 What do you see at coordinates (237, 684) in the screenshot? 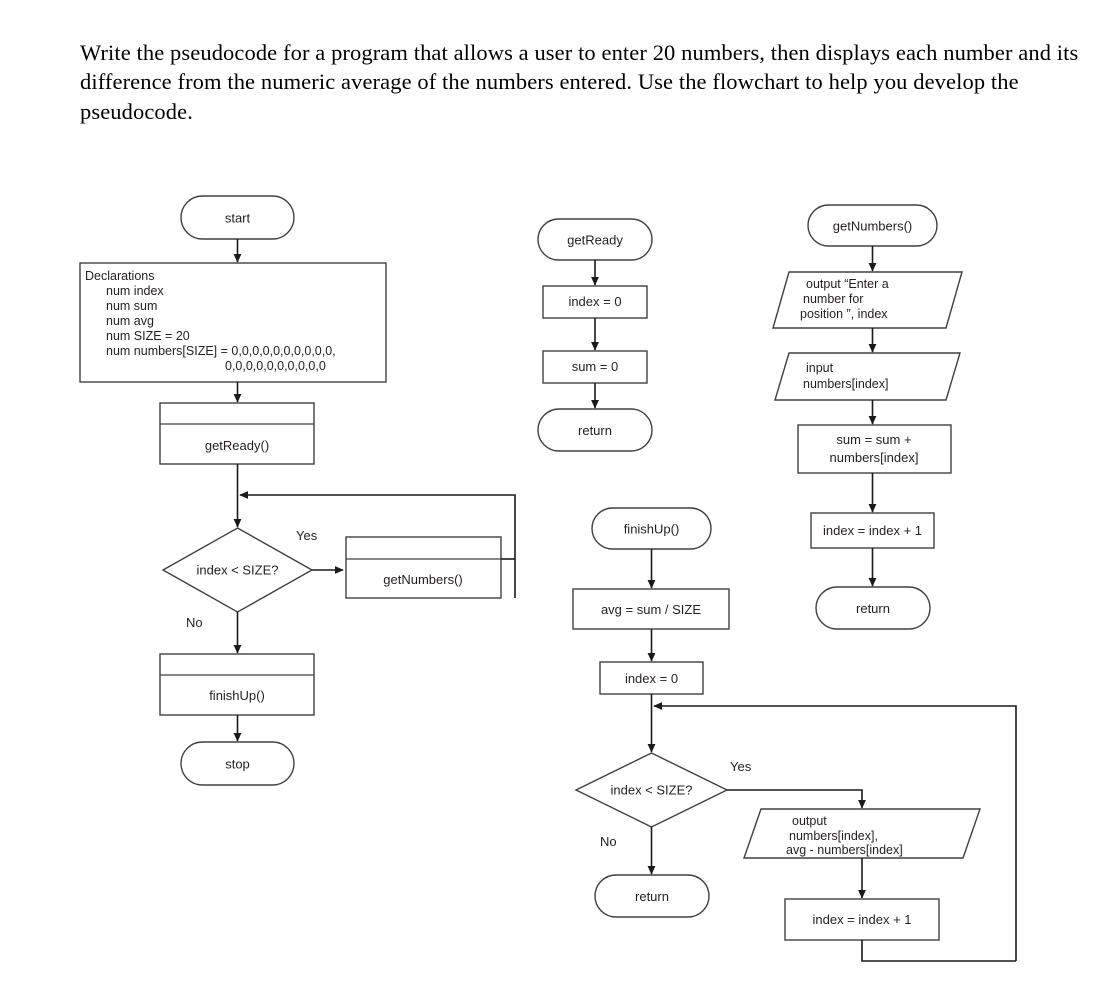
I see `main-finishup-module-box: finishUp()` at bounding box center [237, 684].